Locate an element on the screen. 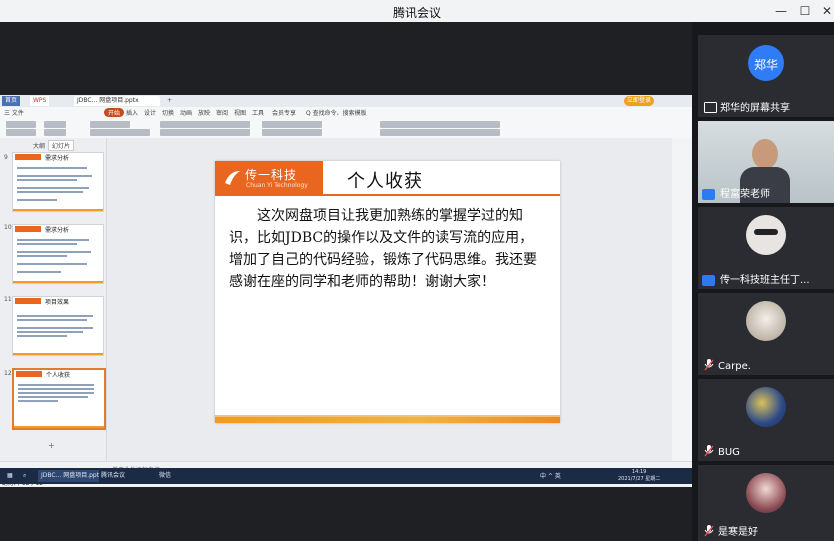 This screenshot has height=541, width=834. login-button: 立即登录 is located at coordinates (639, 101).